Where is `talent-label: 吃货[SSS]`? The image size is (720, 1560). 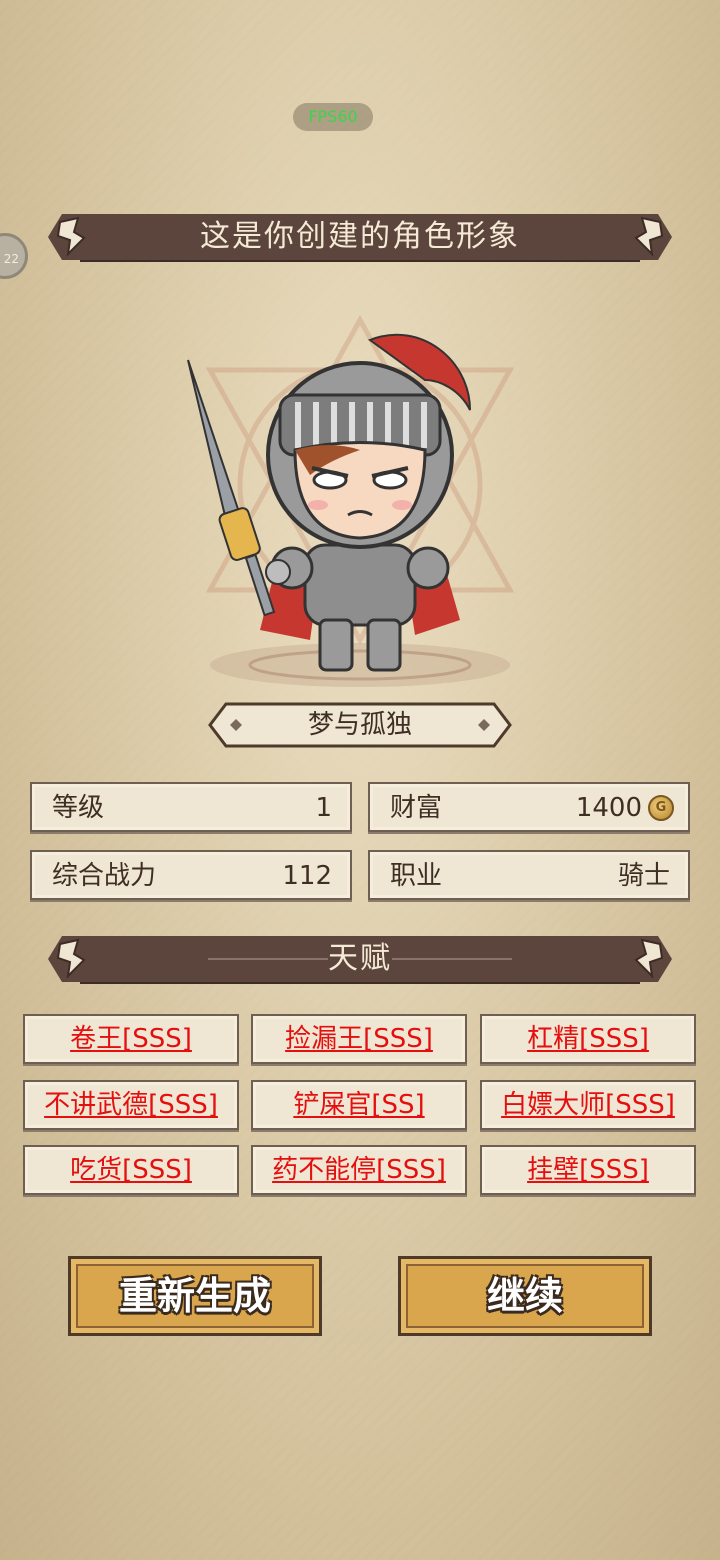 talent-label: 吃货[SSS] is located at coordinates (131, 1170).